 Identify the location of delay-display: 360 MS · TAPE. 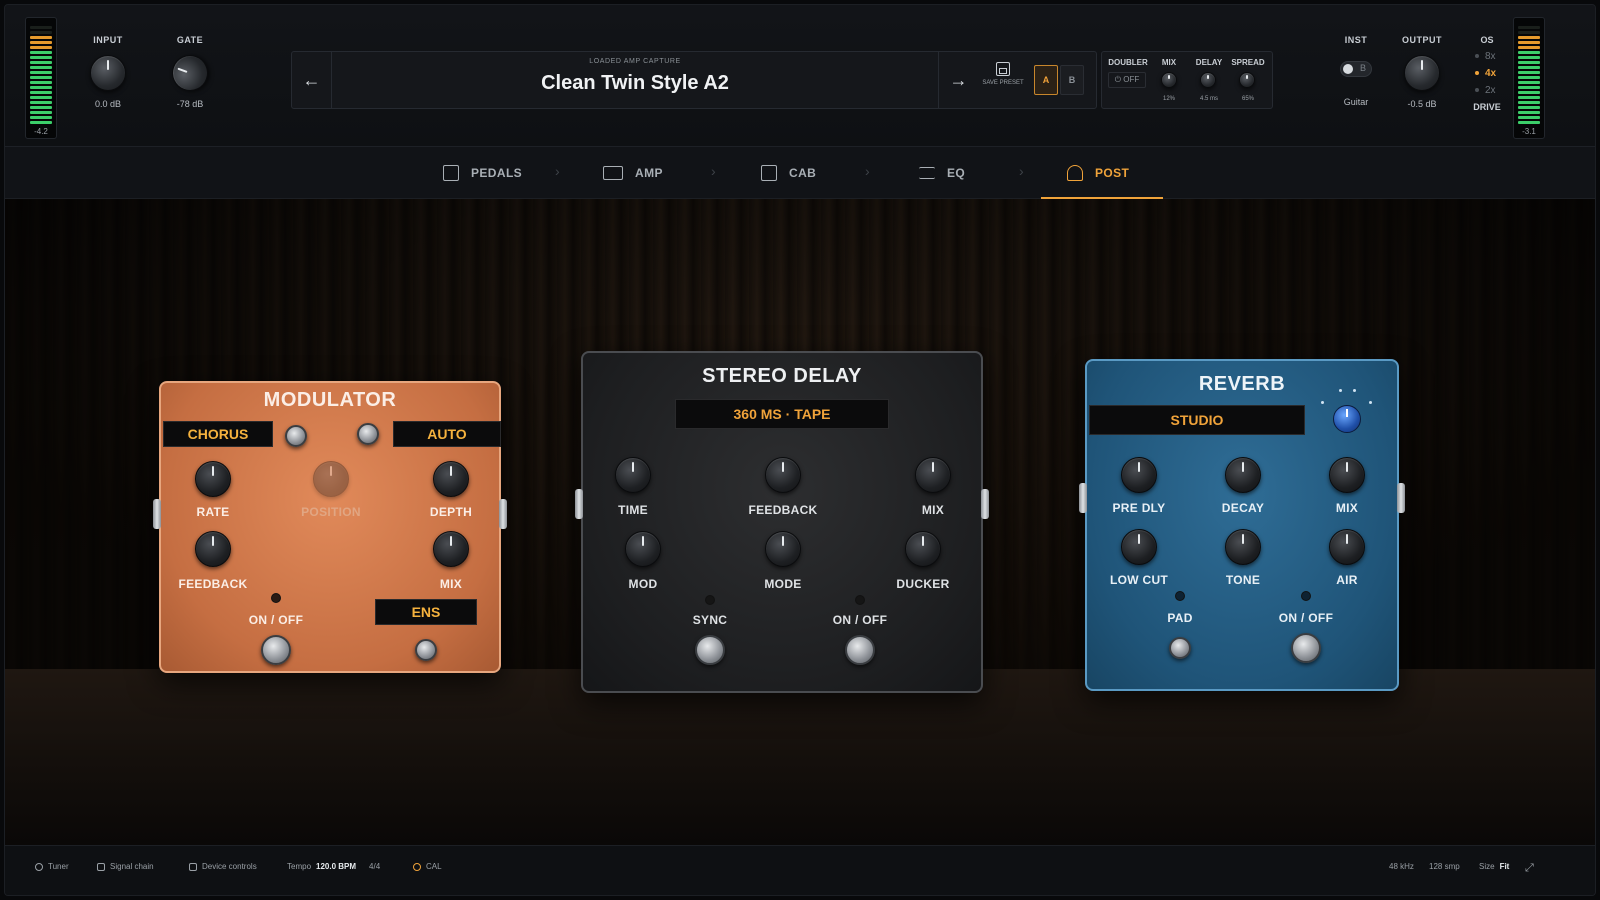
(782, 414).